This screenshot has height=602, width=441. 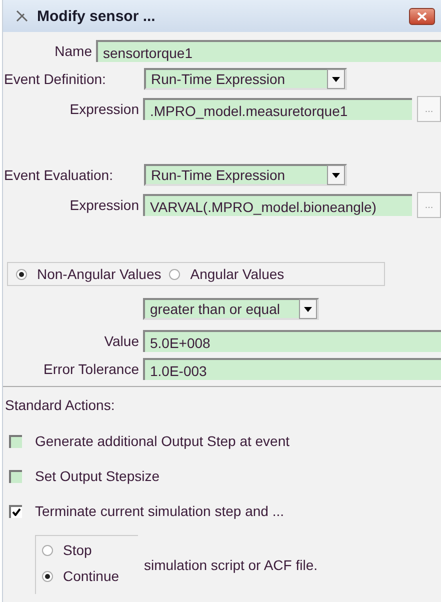 I want to click on close-icon, so click(x=422, y=16).